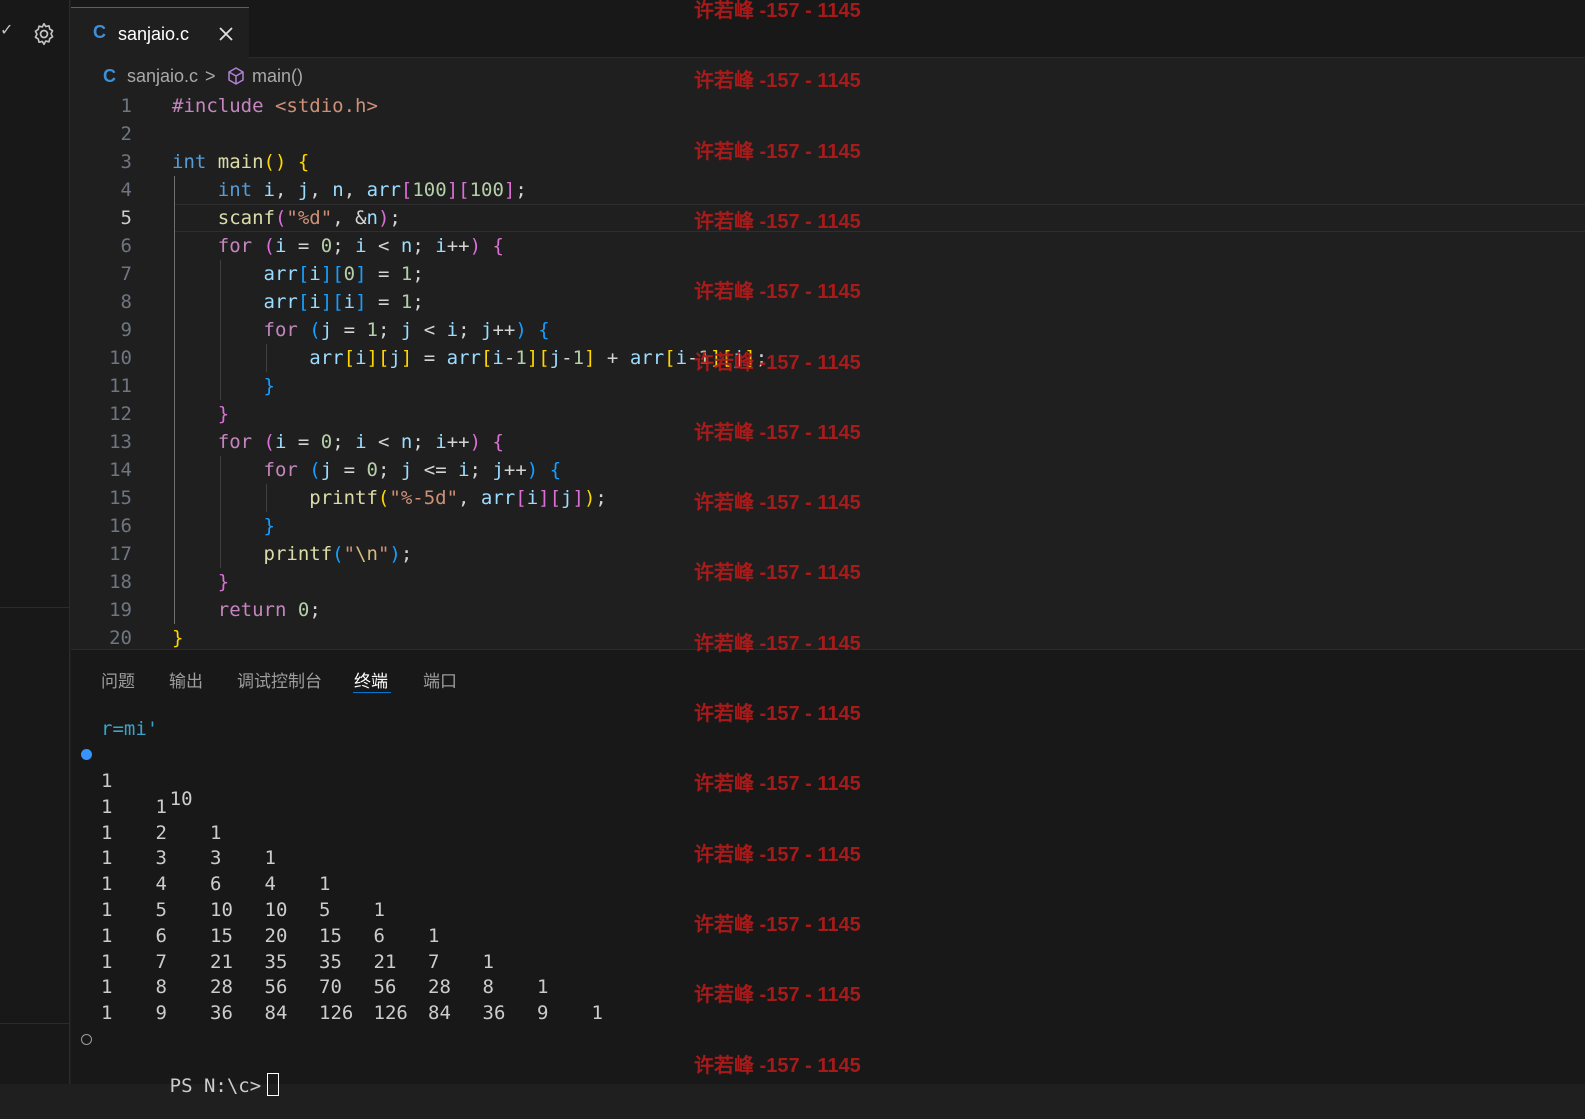 The image size is (1585, 1119). I want to click on line-number: 8, so click(126, 302).